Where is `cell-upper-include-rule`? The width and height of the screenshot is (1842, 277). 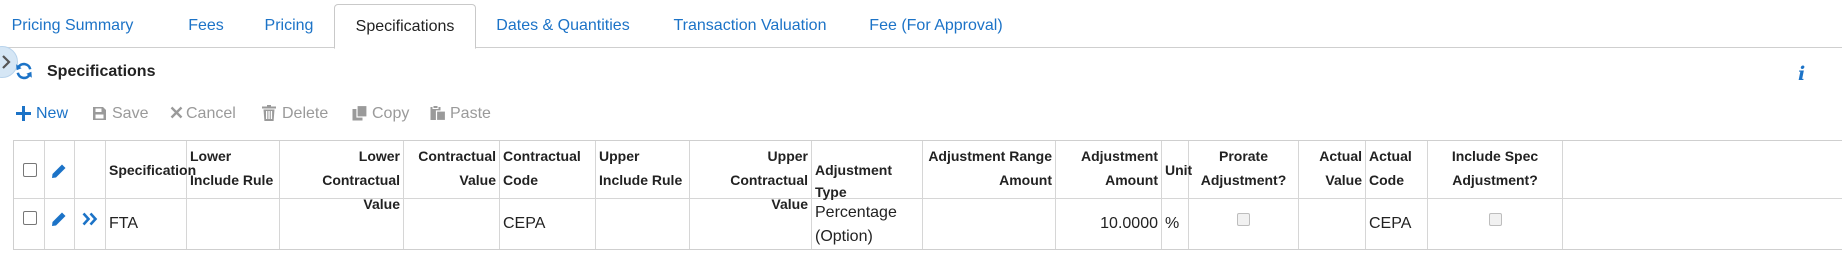
cell-upper-include-rule is located at coordinates (643, 224).